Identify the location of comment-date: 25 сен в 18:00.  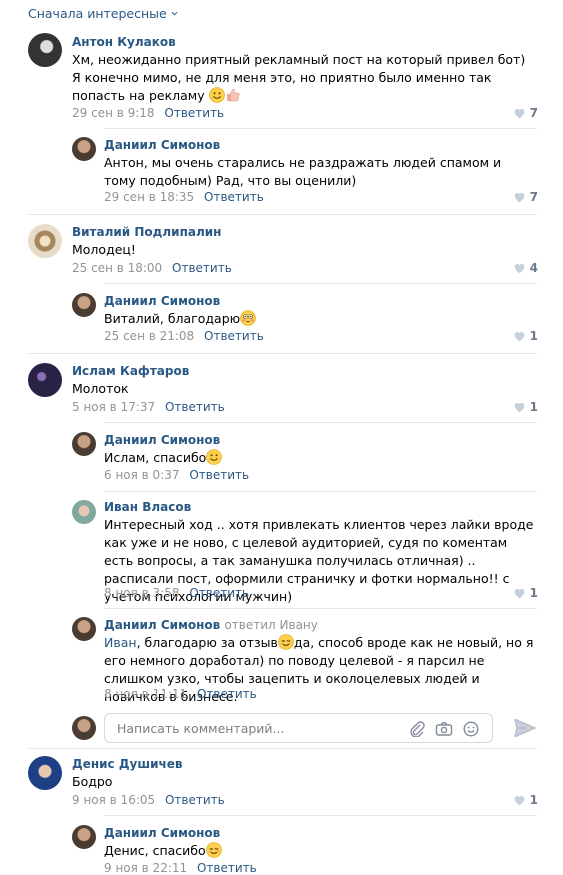
(117, 268).